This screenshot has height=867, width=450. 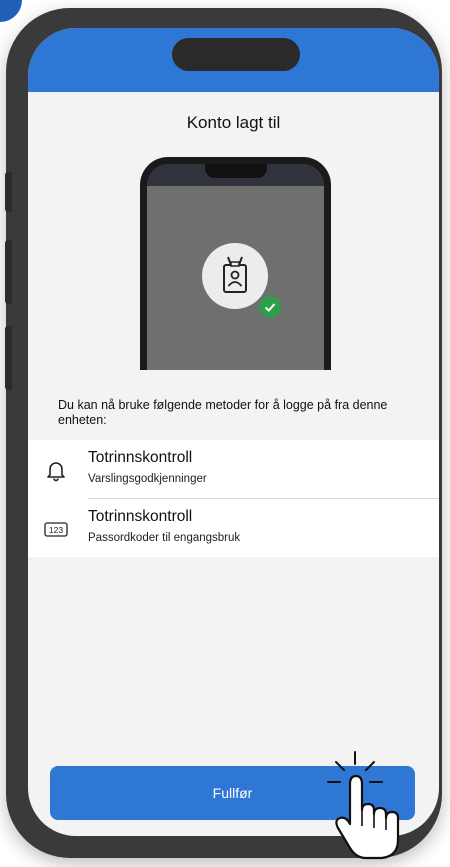 What do you see at coordinates (164, 538) in the screenshot?
I see `method-subtitle: Passordkoder til engangsbruk` at bounding box center [164, 538].